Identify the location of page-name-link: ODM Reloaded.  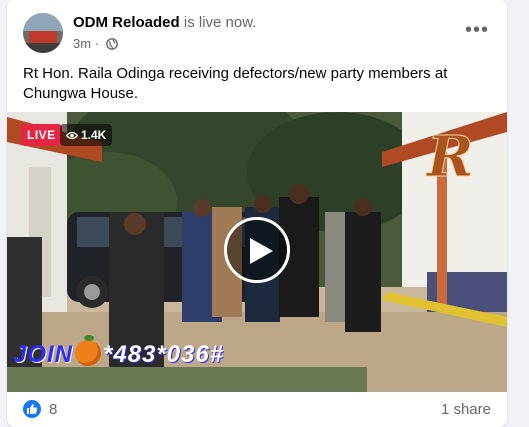
(126, 22).